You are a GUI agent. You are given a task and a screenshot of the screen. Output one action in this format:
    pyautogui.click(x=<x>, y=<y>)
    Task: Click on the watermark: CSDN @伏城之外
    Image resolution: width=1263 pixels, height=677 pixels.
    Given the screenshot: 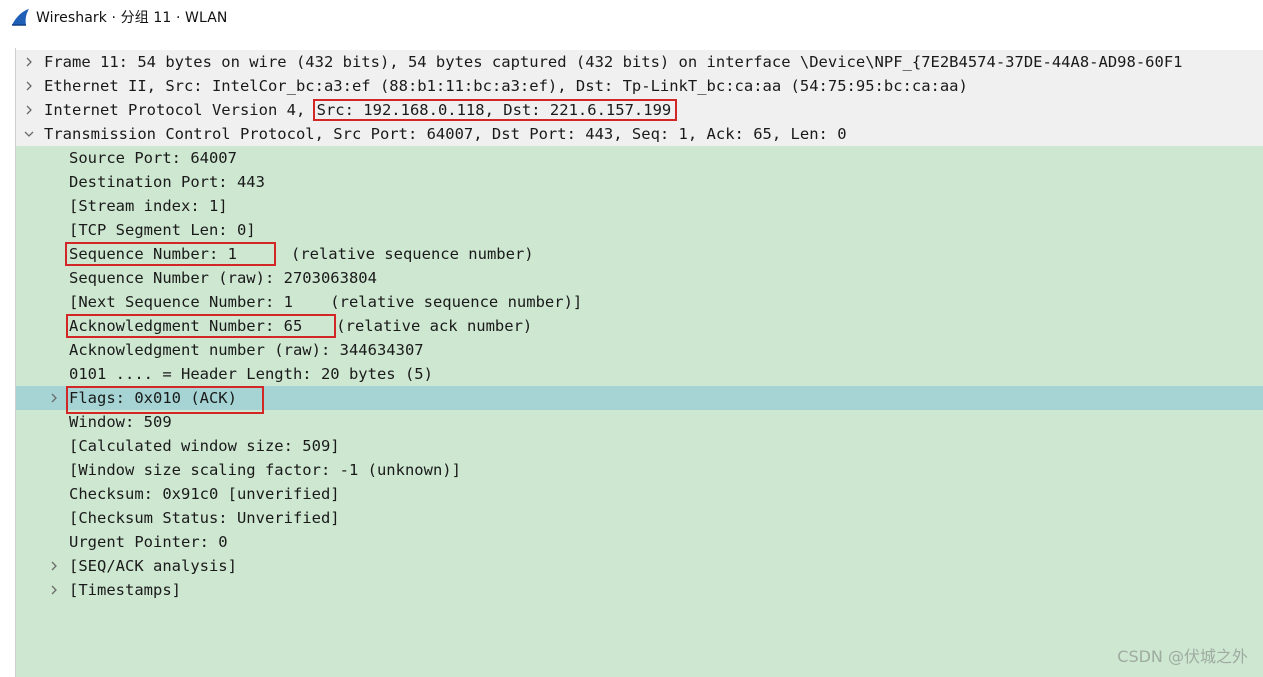 What is the action you would take?
    pyautogui.click(x=1182, y=656)
    